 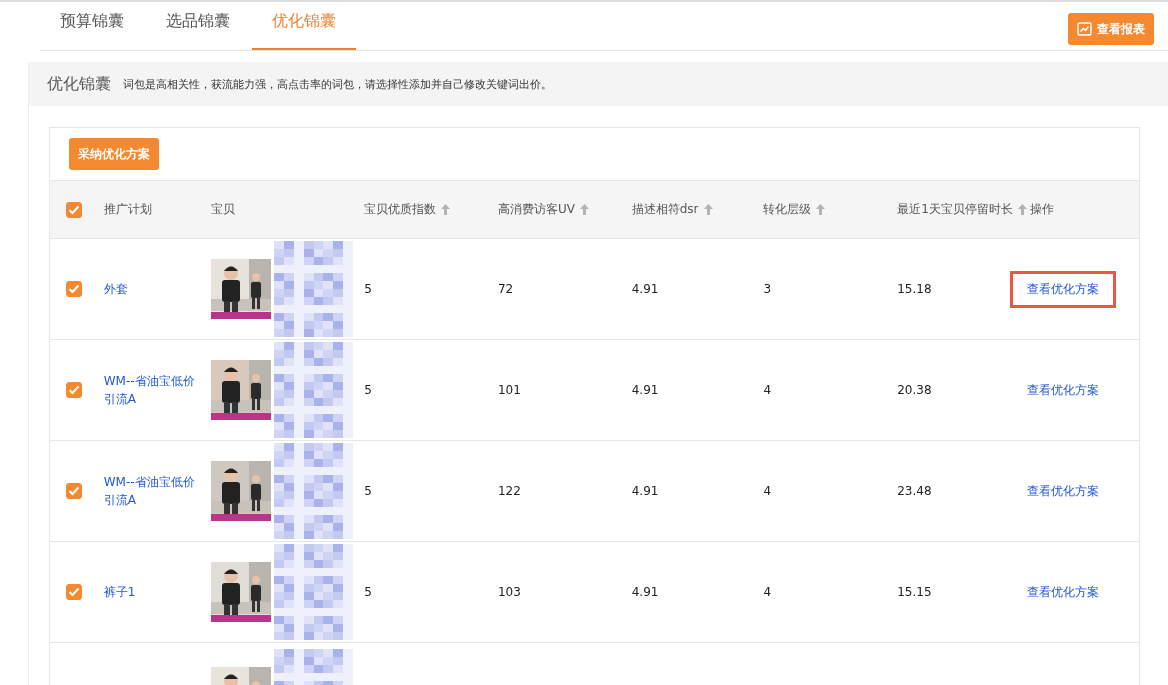 What do you see at coordinates (767, 289) in the screenshot?
I see `table-cell: 3` at bounding box center [767, 289].